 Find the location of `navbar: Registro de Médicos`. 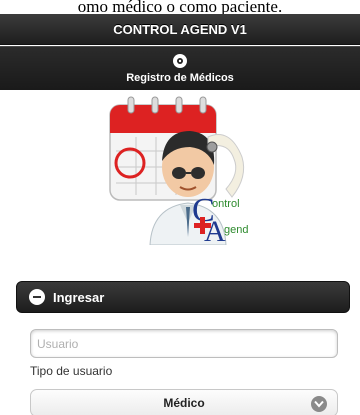

navbar: Registro de Médicos is located at coordinates (180, 68).